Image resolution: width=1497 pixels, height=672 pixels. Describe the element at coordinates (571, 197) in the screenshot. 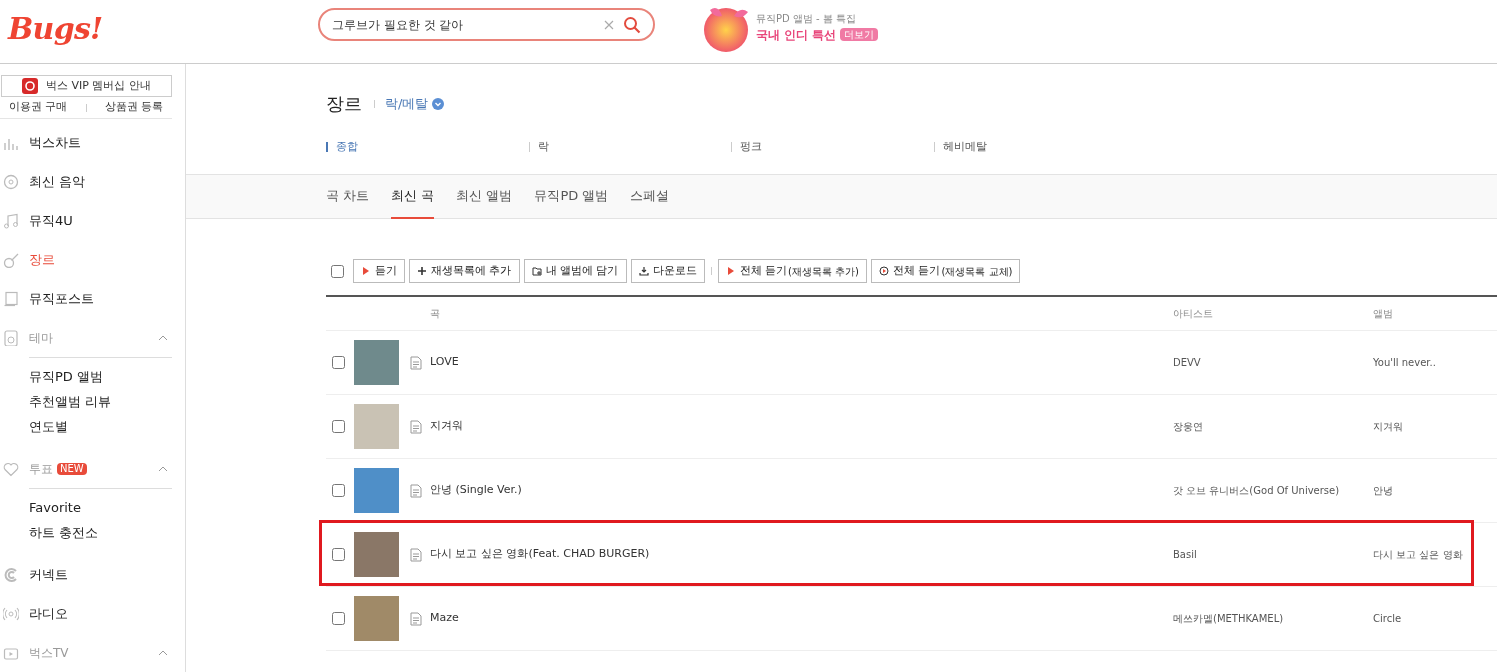

I see `tab: 뮤직PD 앨범` at that location.